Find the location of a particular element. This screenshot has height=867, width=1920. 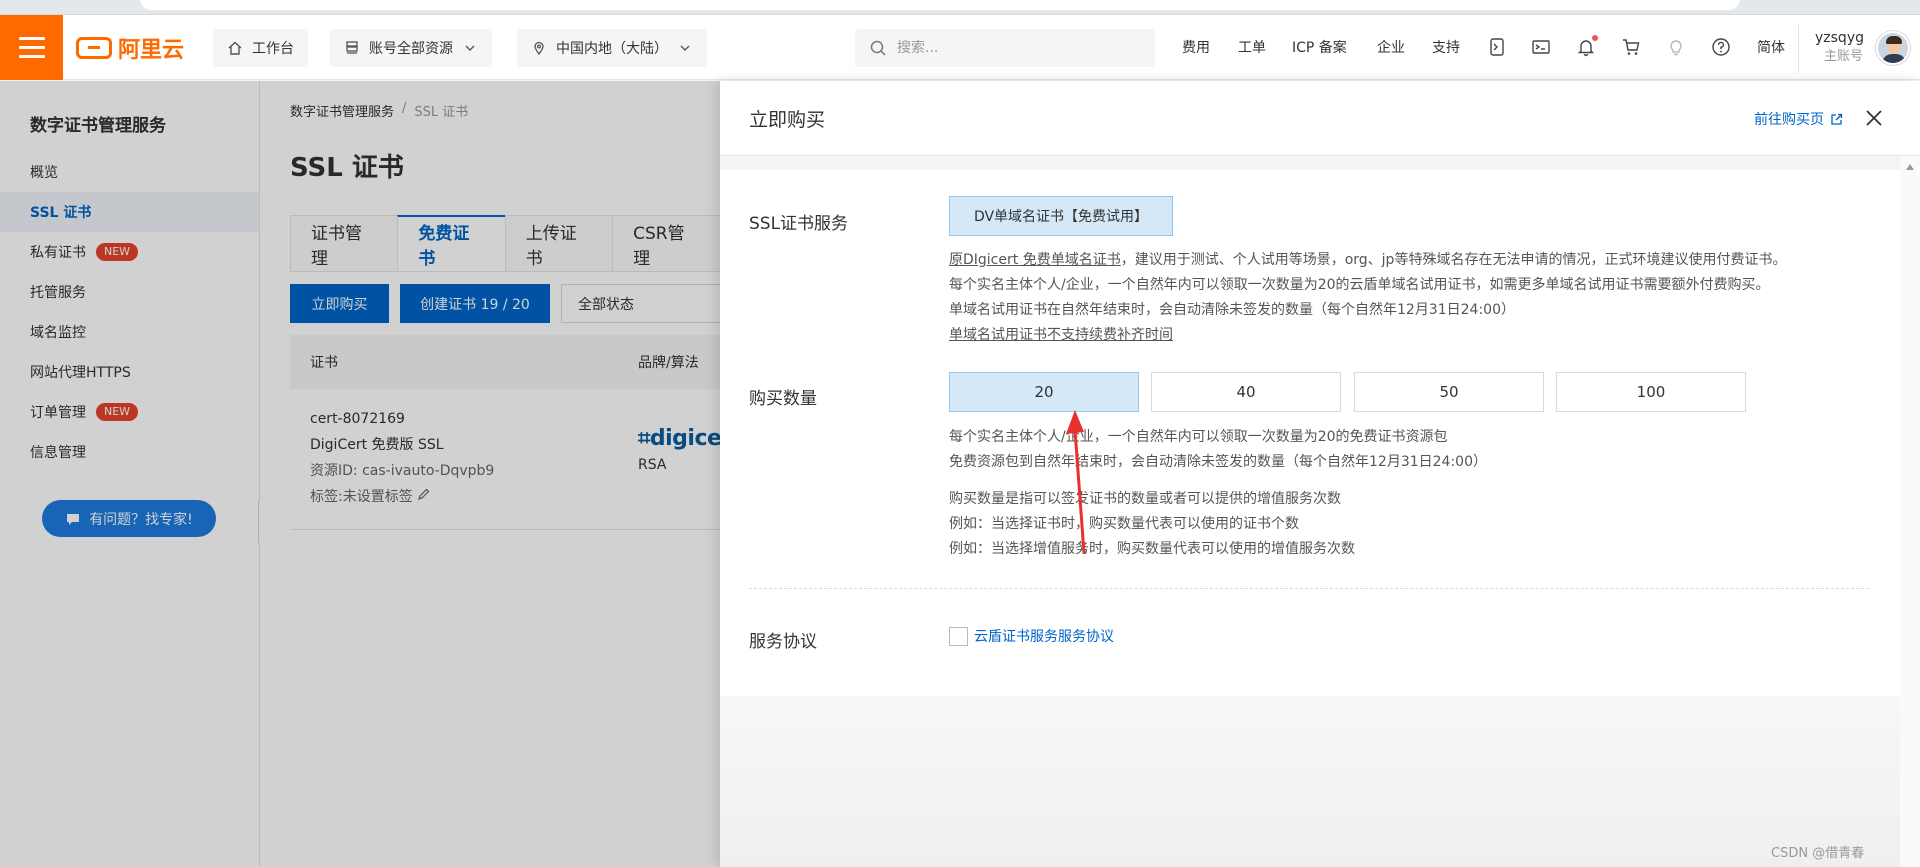

resources-dropdown: 账号全部资源 is located at coordinates (411, 48).